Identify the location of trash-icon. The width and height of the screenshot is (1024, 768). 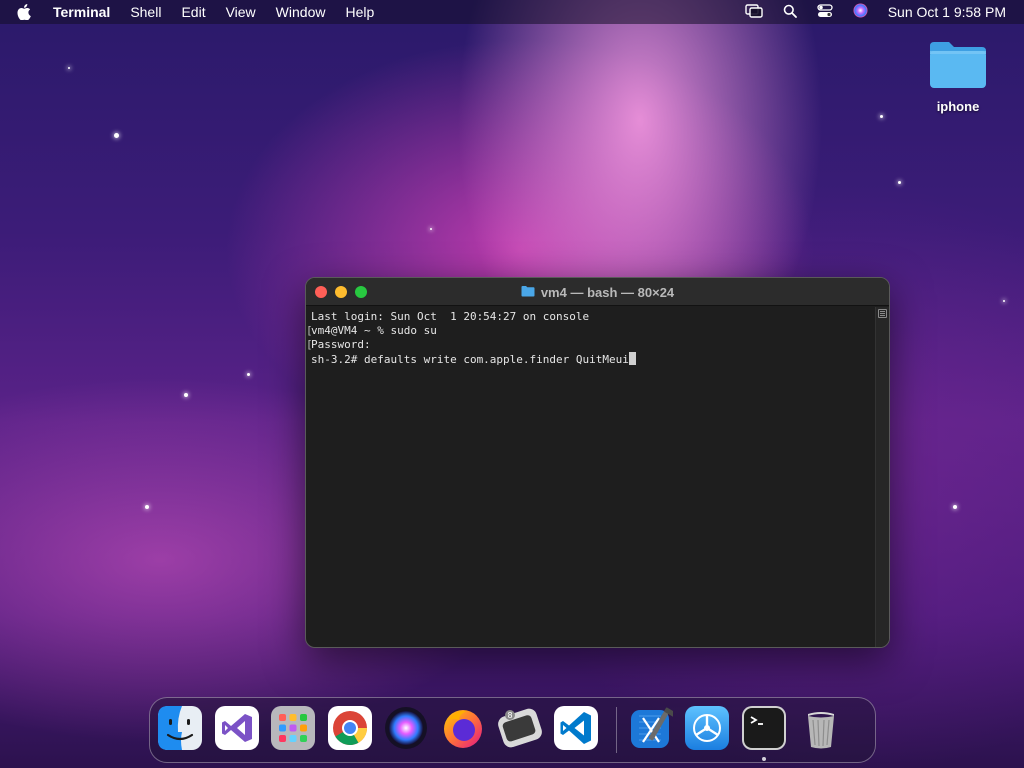
(821, 730).